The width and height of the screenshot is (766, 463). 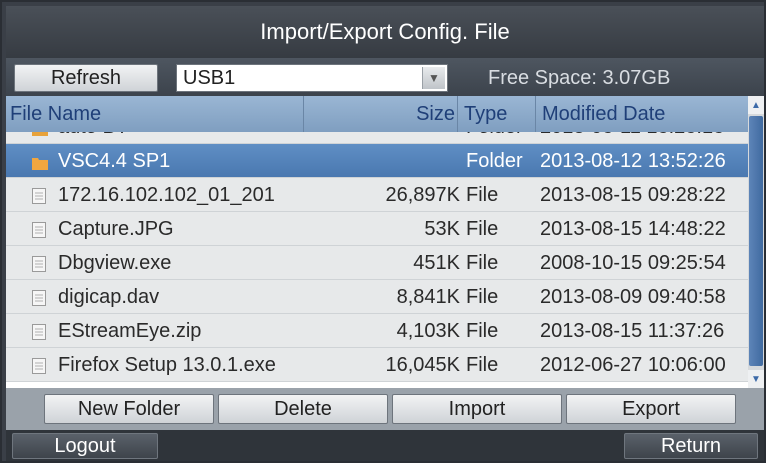 I want to click on refresh-button: Refresh, so click(x=86, y=78).